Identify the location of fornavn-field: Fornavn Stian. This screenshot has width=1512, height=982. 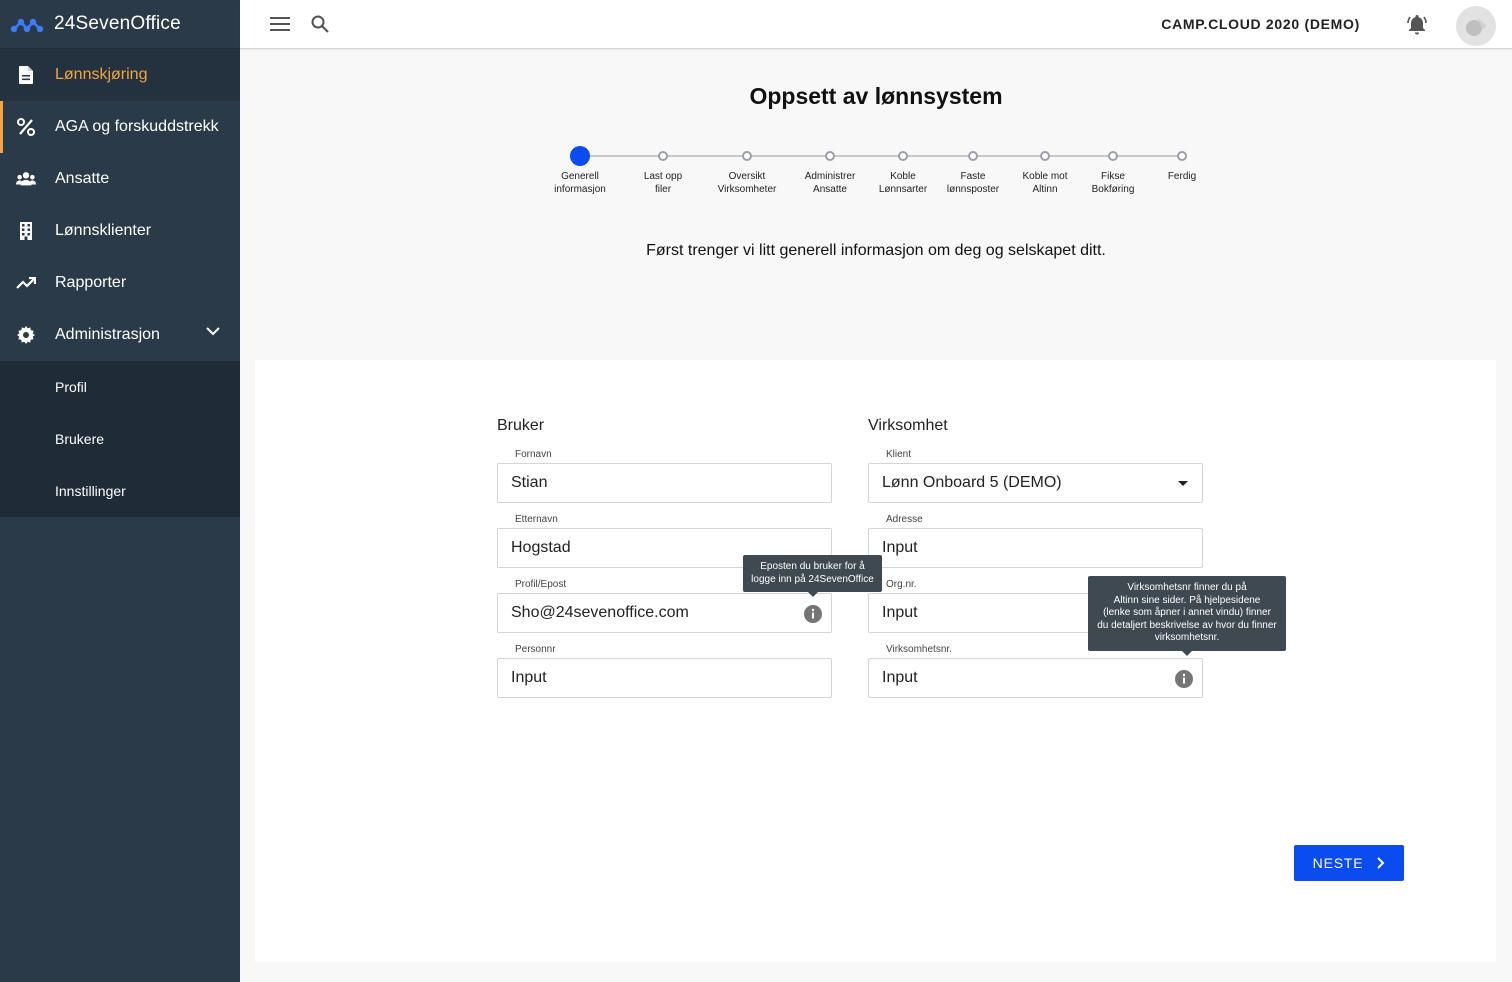
(664, 476).